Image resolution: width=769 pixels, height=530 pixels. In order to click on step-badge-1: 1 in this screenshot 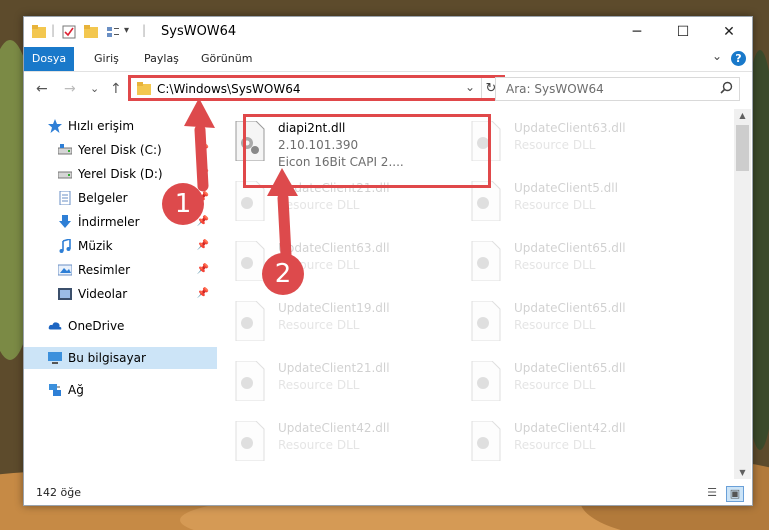, I will do `click(183, 204)`.